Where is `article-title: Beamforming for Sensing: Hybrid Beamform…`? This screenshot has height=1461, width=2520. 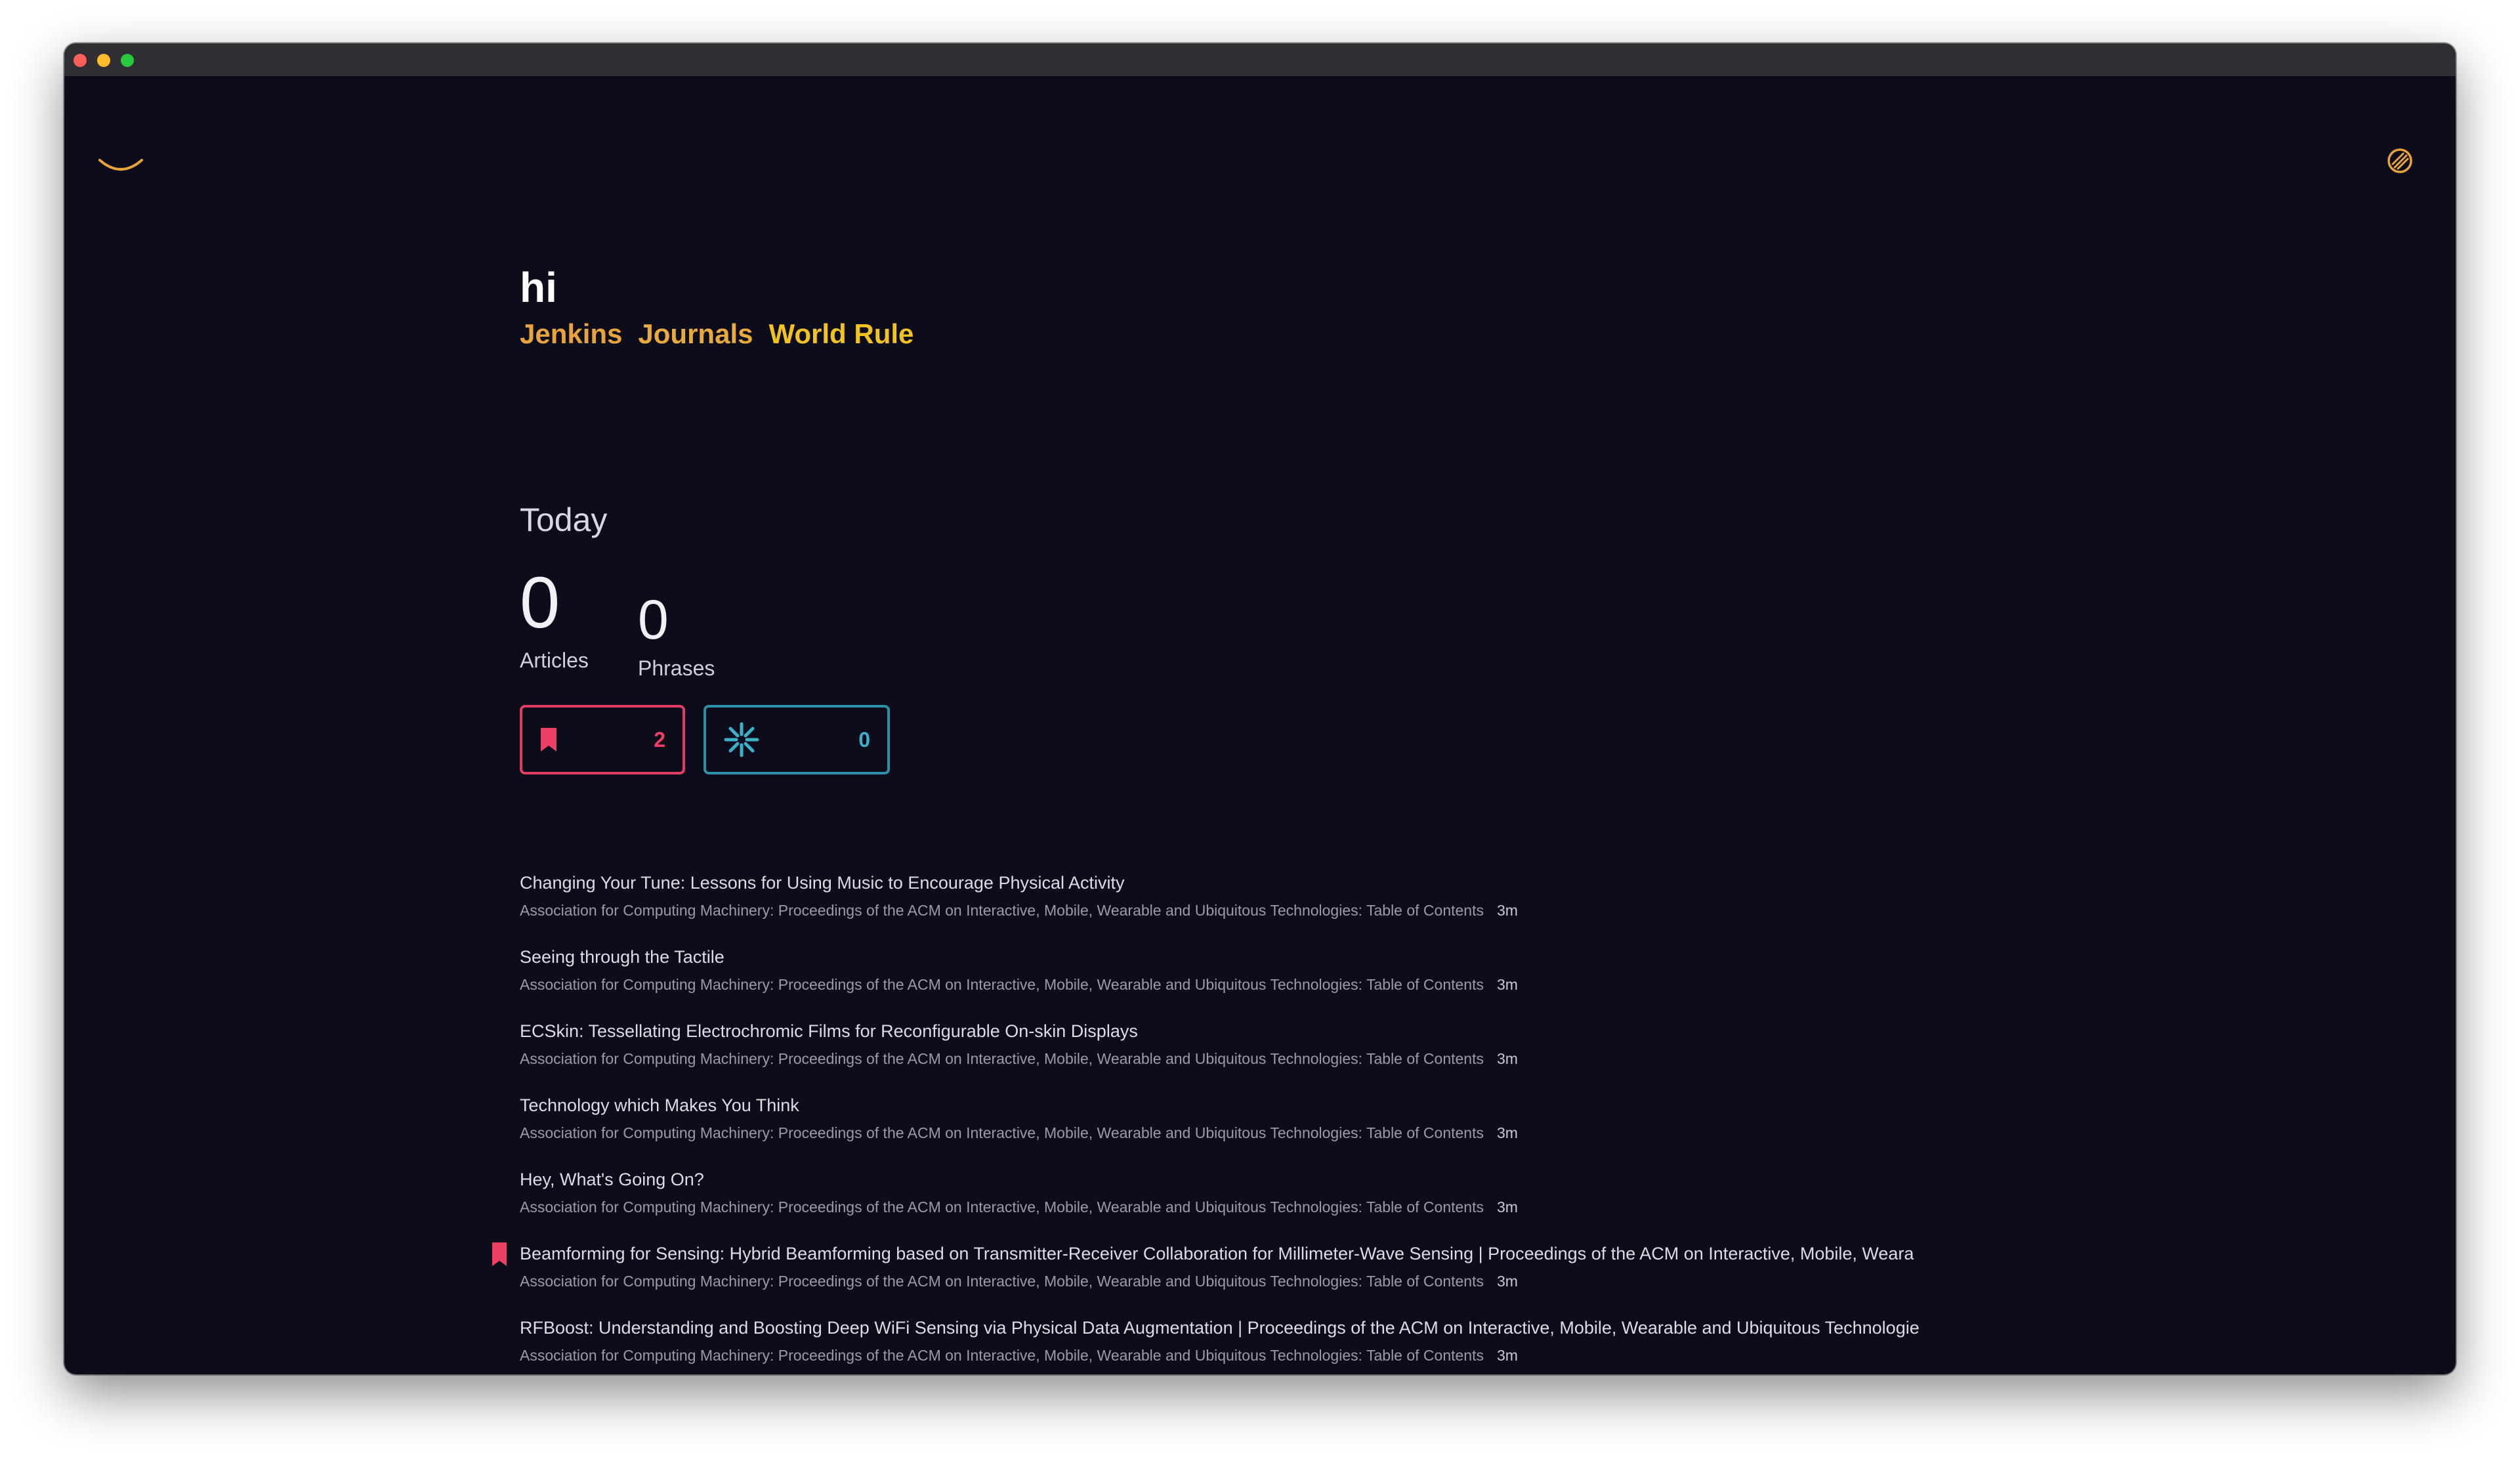
article-title: Beamforming for Sensing: Hybrid Beamform… is located at coordinates (1294, 1253).